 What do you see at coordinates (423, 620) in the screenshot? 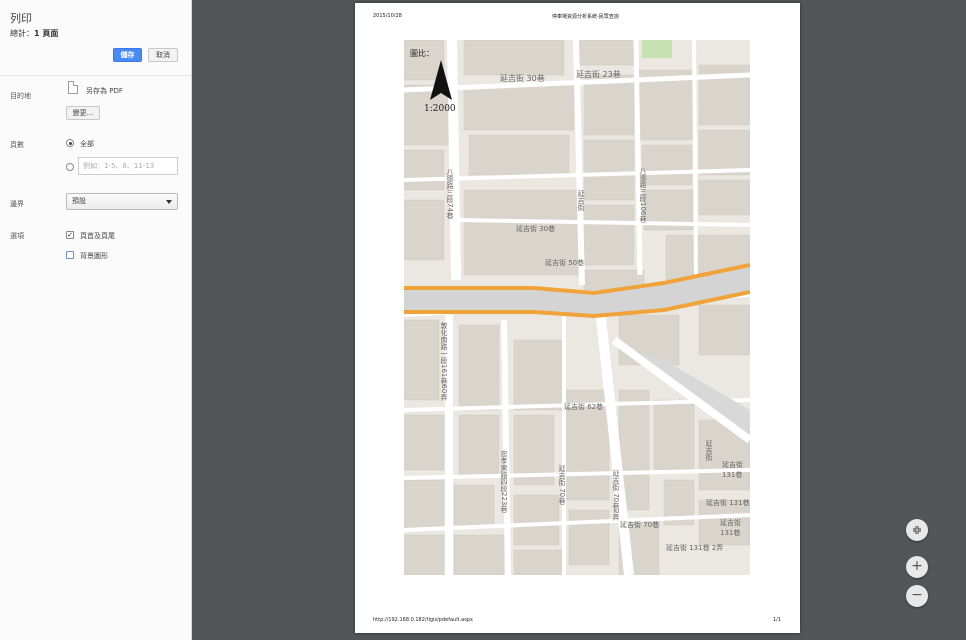
I see `page-footer-url: http://192.168.0.182/tlgis/pdefault.aspx` at bounding box center [423, 620].